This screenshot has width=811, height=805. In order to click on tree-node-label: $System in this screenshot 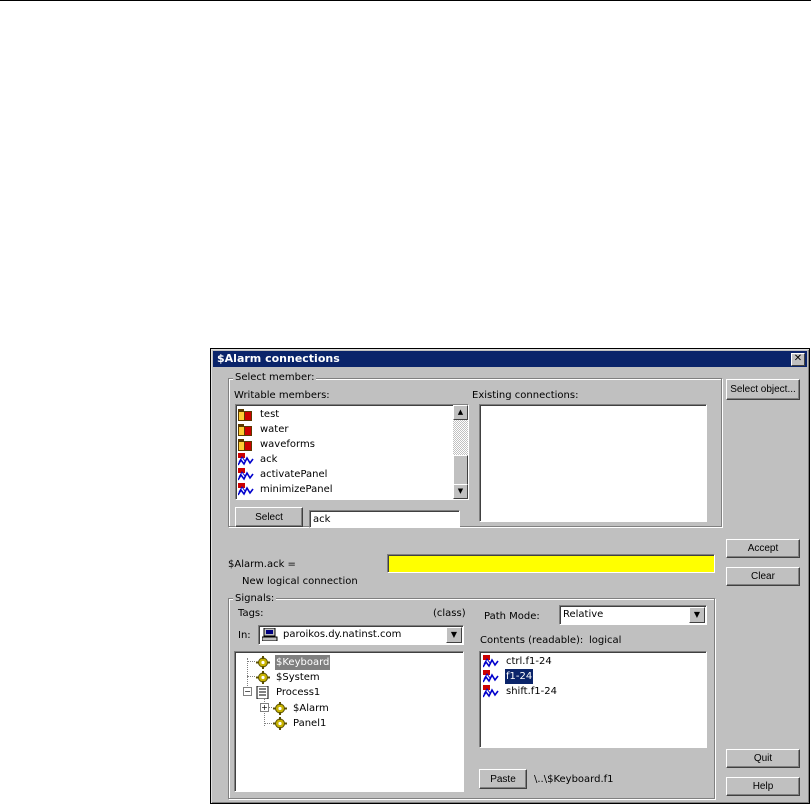, I will do `click(298, 677)`.